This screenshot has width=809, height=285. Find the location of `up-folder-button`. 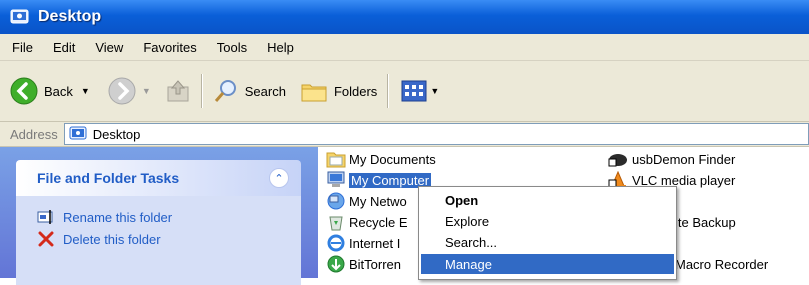

up-folder-button is located at coordinates (178, 91).